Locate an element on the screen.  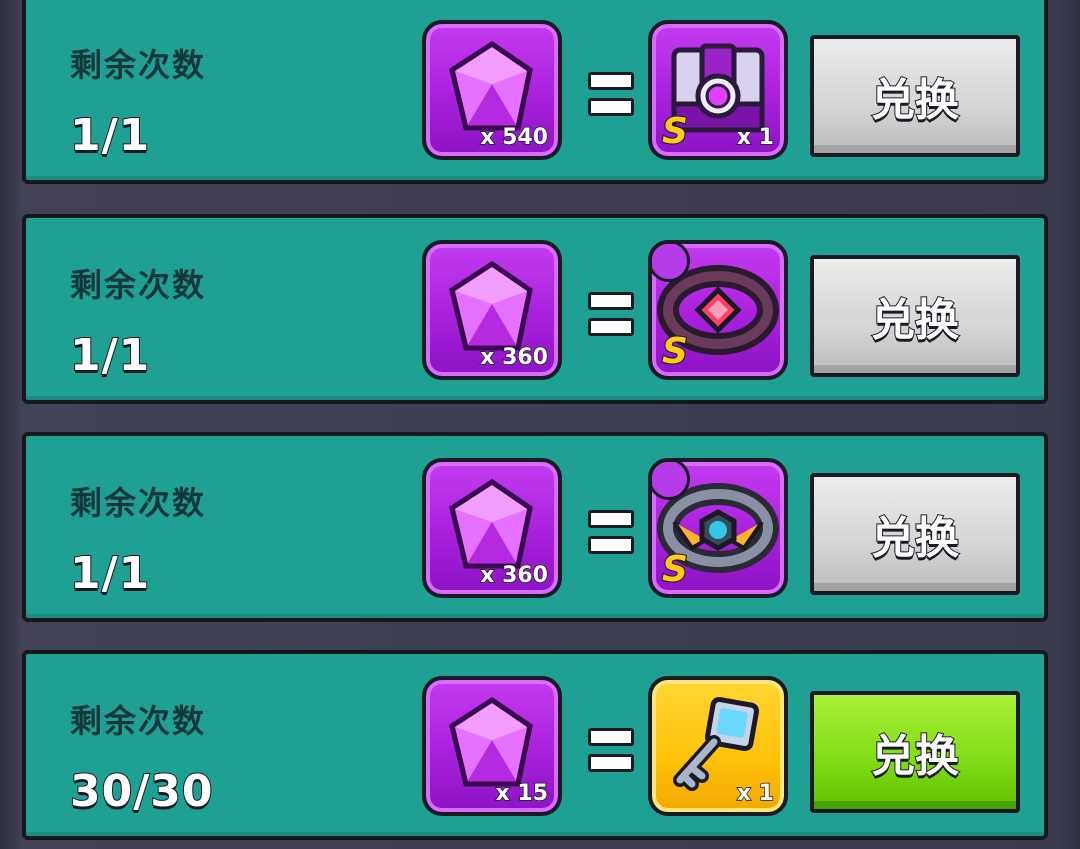
cost-slot: x 540 is located at coordinates (492, 90).